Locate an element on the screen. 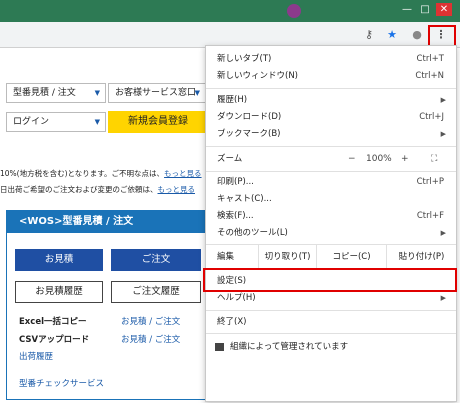 This screenshot has height=403, width=460. csv-upload-link: お見積 / ご注文 is located at coordinates (150, 339).